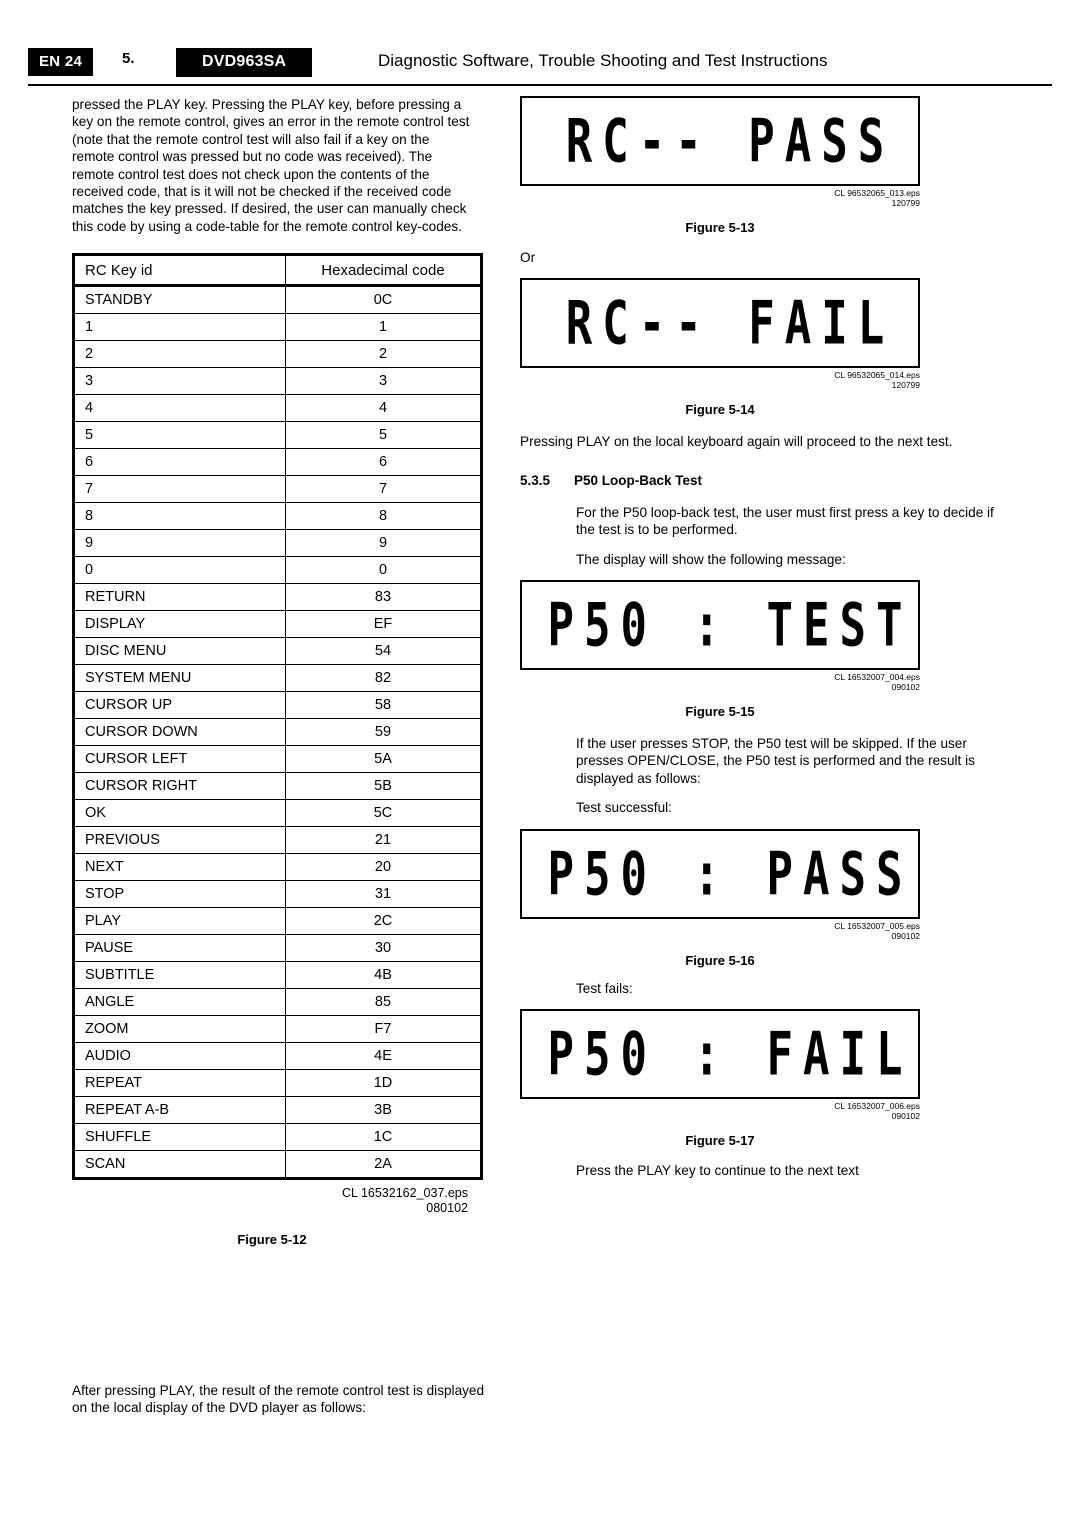  I want to click on cell-key-id: 1, so click(179, 327).